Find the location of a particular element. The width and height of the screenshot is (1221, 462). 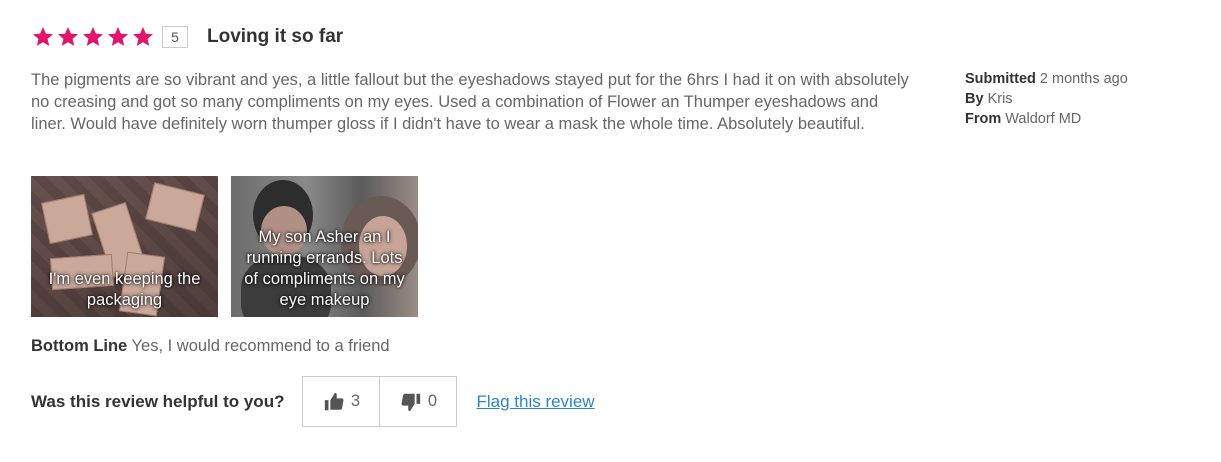

location-value: Waldorf MD is located at coordinates (1043, 119).